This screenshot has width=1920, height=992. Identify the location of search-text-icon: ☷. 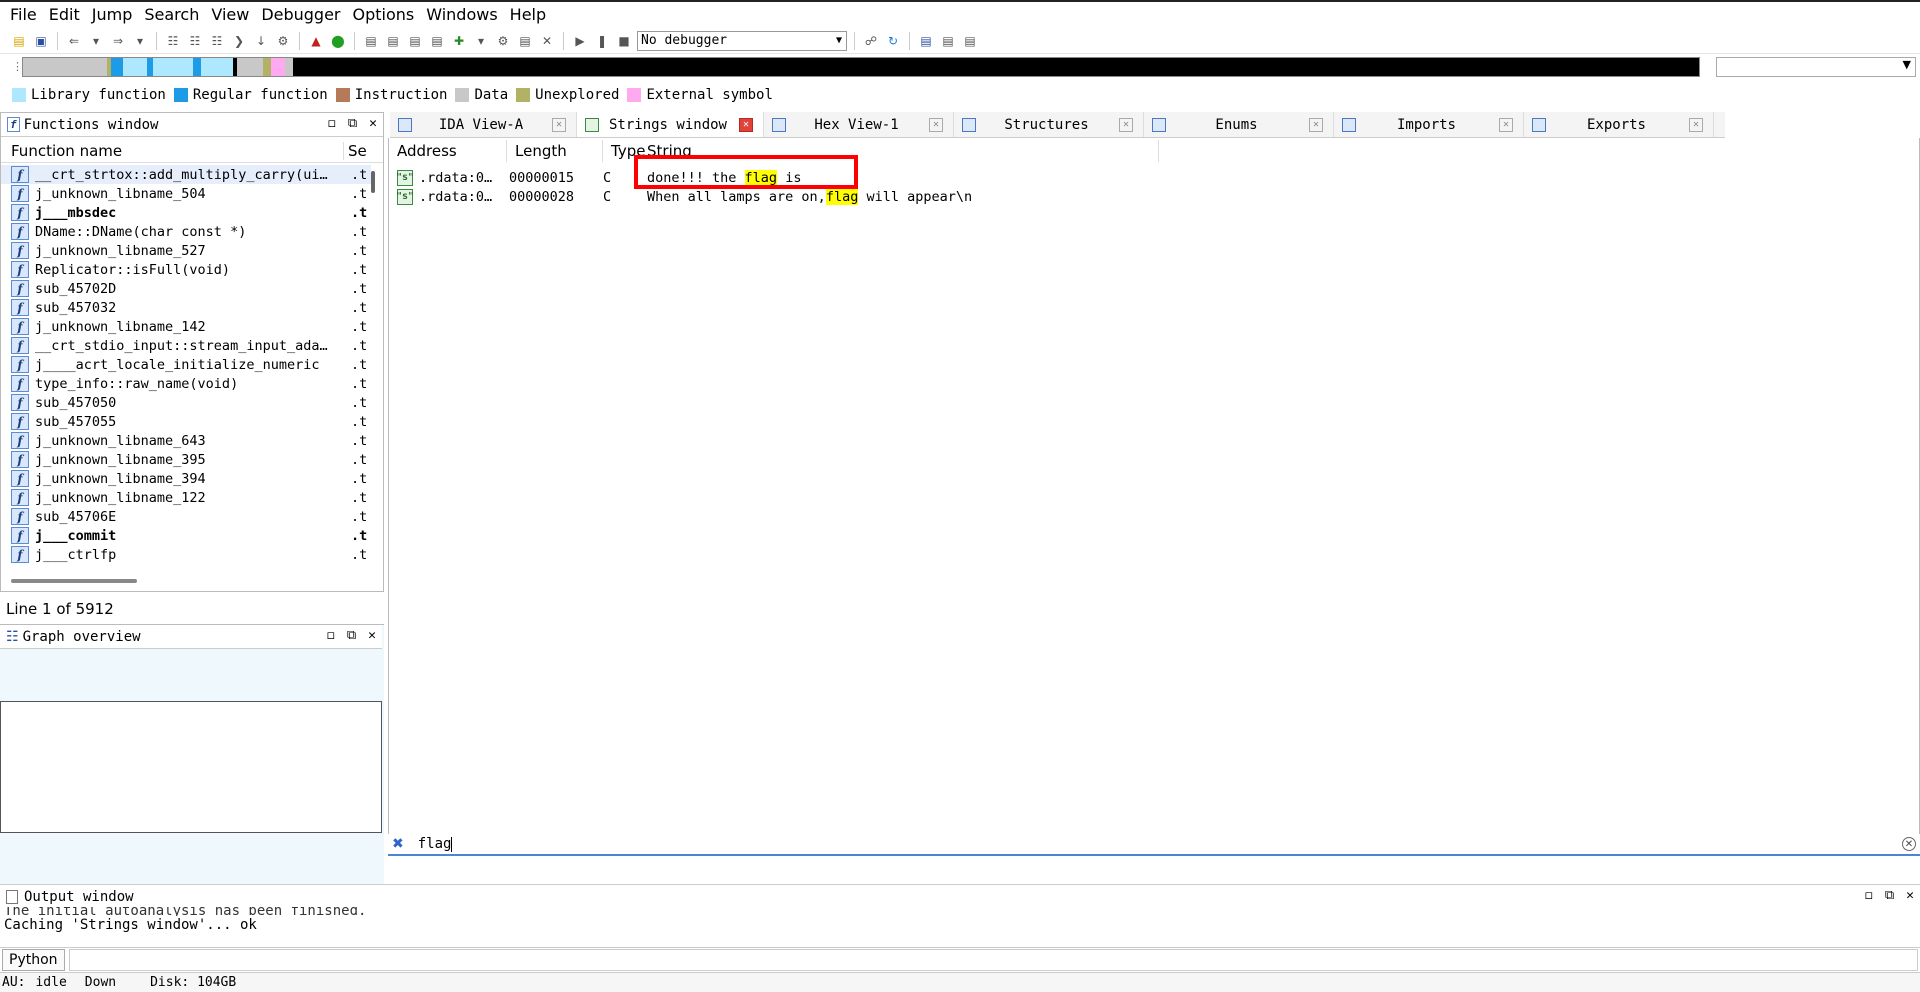
(173, 41).